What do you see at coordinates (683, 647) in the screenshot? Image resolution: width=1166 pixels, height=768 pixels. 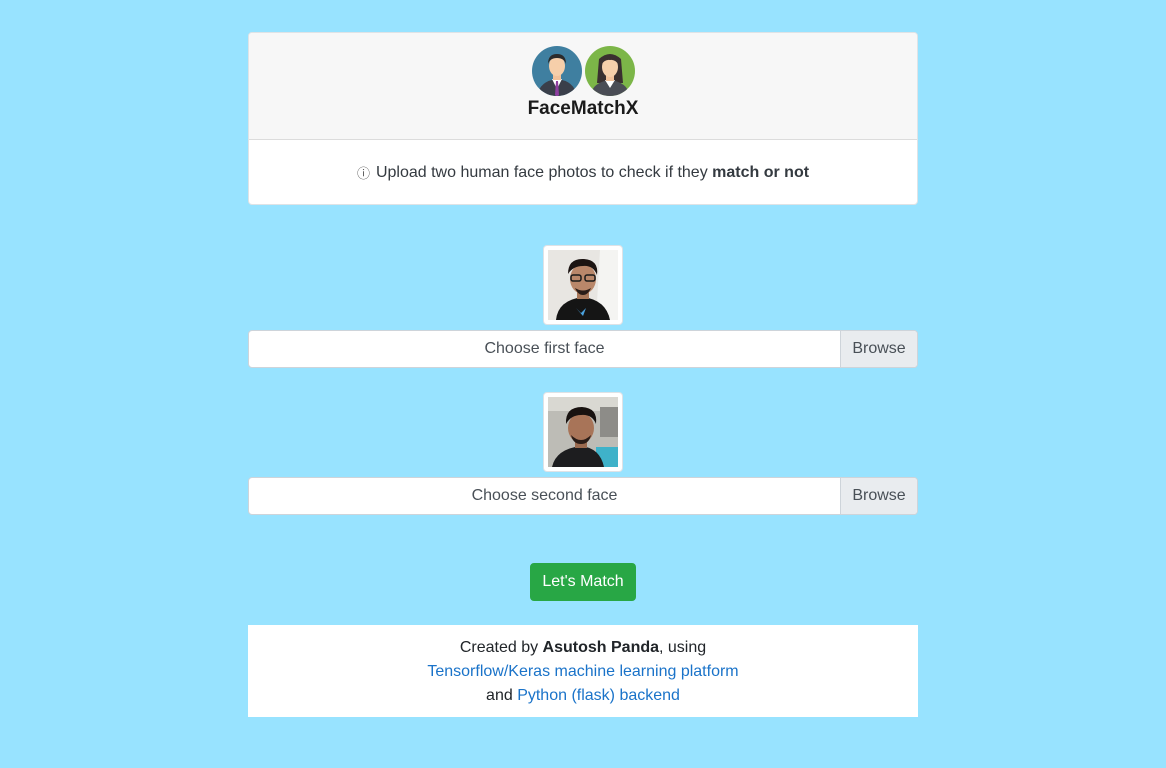 I see `credit-suffix: , using` at bounding box center [683, 647].